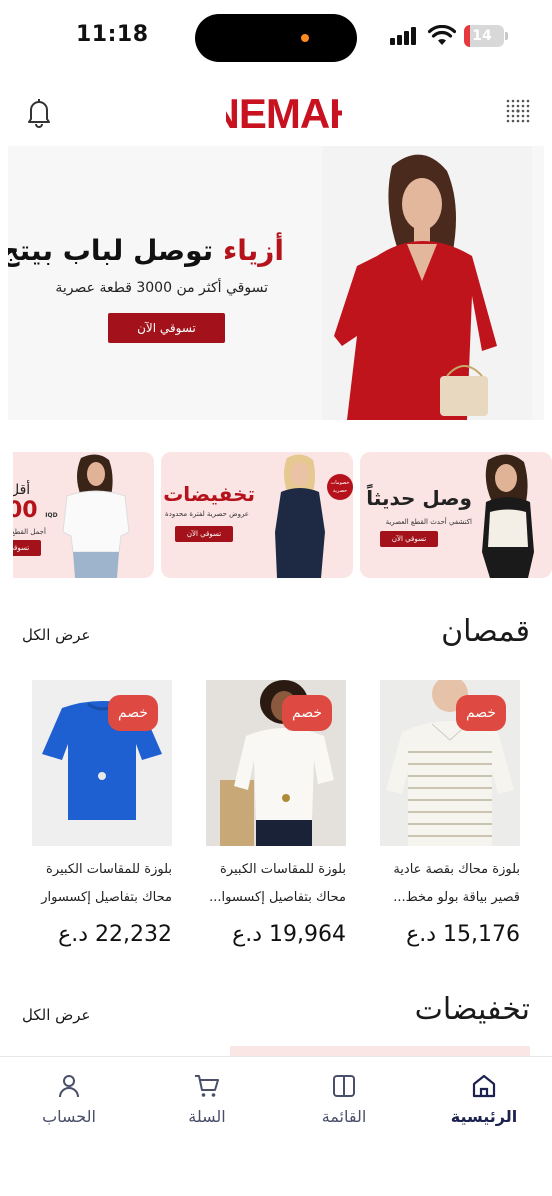 The width and height of the screenshot is (552, 1196). What do you see at coordinates (276, 1126) in the screenshot?
I see `bottom-tab-bar: الرئيسية القائمة السلة الحساب` at bounding box center [276, 1126].